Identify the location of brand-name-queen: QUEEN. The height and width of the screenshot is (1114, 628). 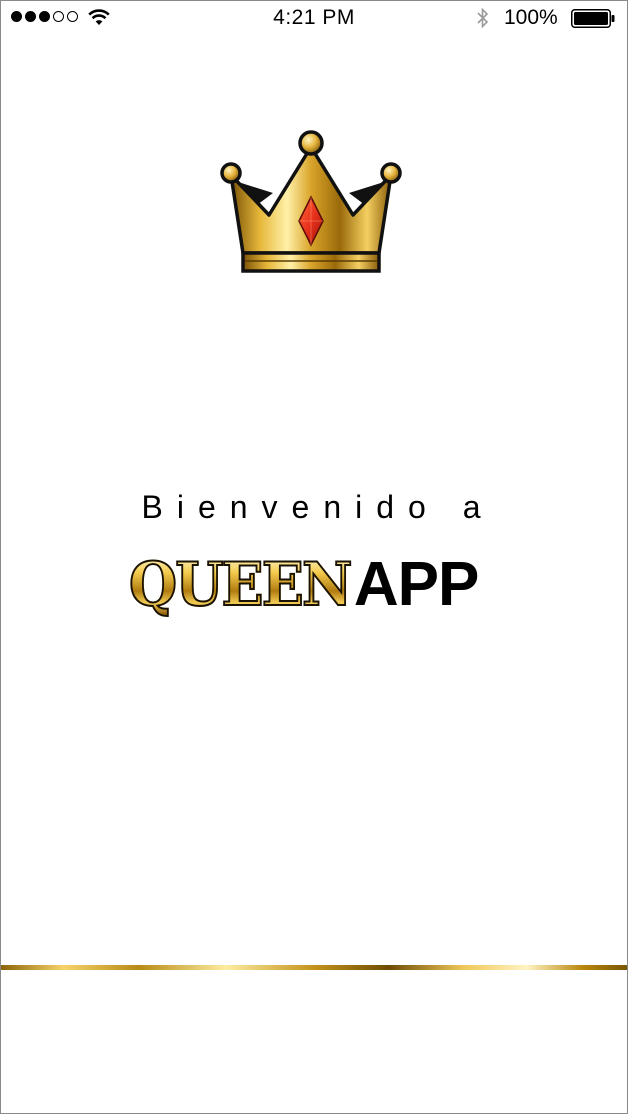
(240, 585).